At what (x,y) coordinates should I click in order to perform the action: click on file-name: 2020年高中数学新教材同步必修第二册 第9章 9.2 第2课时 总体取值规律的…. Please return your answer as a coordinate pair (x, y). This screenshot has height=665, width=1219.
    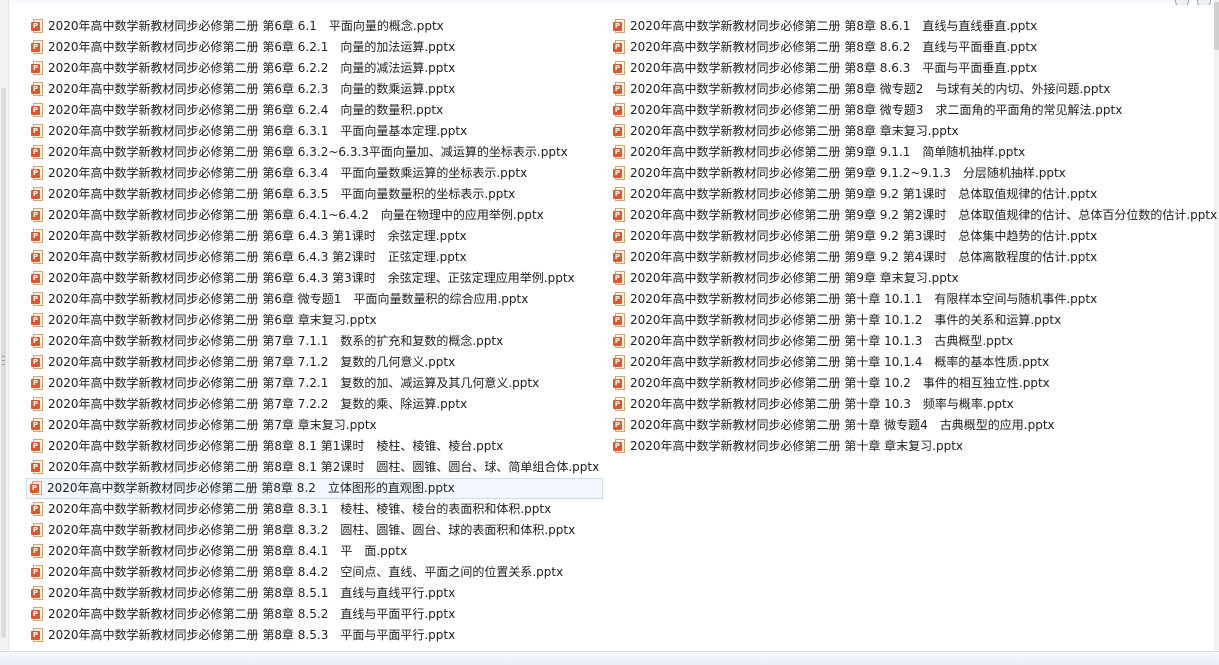
    Looking at the image, I should click on (924, 215).